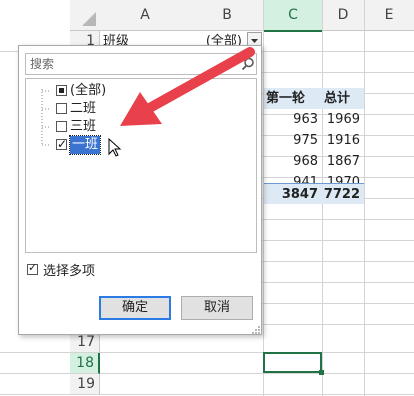 The height and width of the screenshot is (396, 414). Describe the element at coordinates (321, 372) in the screenshot. I see `fill-handle` at that location.